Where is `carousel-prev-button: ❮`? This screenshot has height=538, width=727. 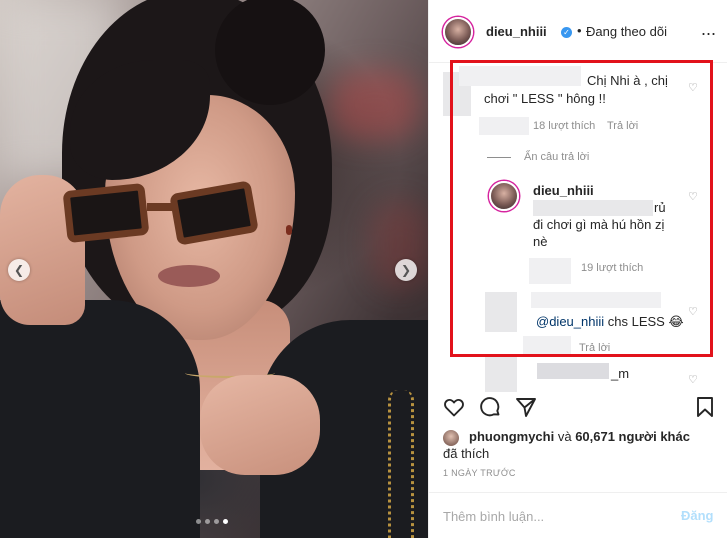 carousel-prev-button: ❮ is located at coordinates (19, 270).